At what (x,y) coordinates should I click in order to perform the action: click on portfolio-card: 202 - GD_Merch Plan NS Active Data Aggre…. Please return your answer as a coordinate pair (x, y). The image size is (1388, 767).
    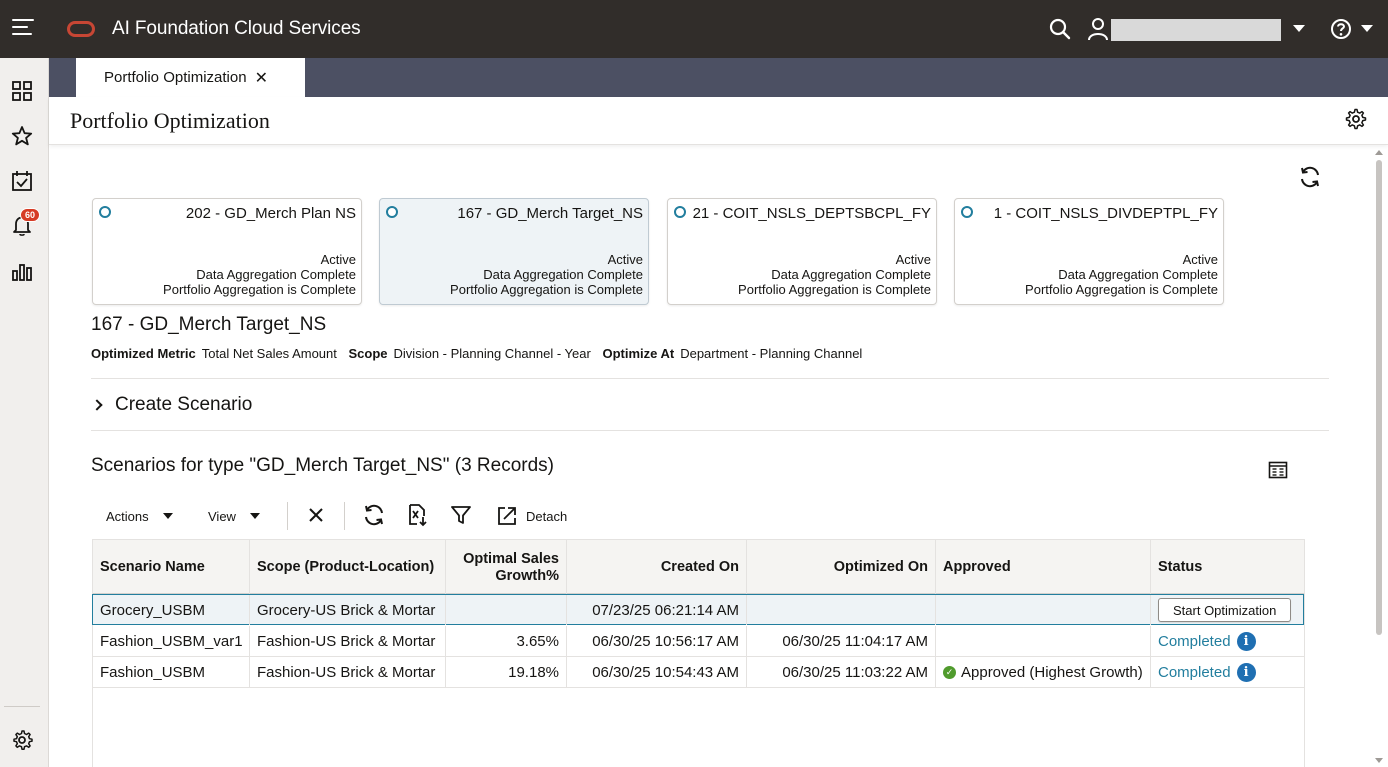
    Looking at the image, I should click on (227, 251).